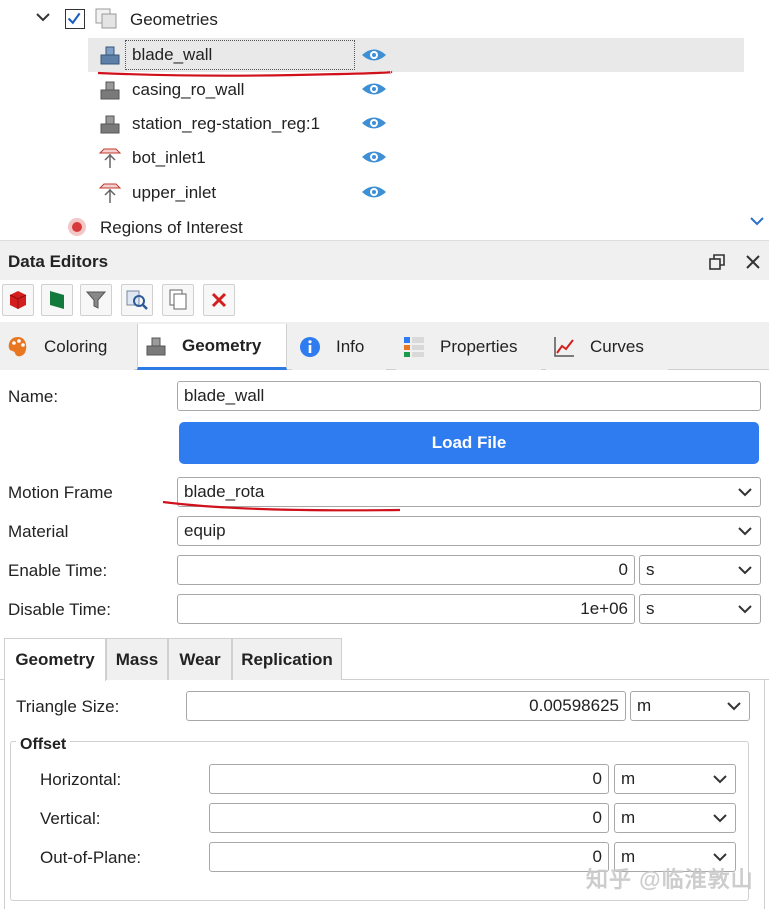 Image resolution: width=769 pixels, height=909 pixels. What do you see at coordinates (675, 779) in the screenshot?
I see `horizontal-unit-select: m` at bounding box center [675, 779].